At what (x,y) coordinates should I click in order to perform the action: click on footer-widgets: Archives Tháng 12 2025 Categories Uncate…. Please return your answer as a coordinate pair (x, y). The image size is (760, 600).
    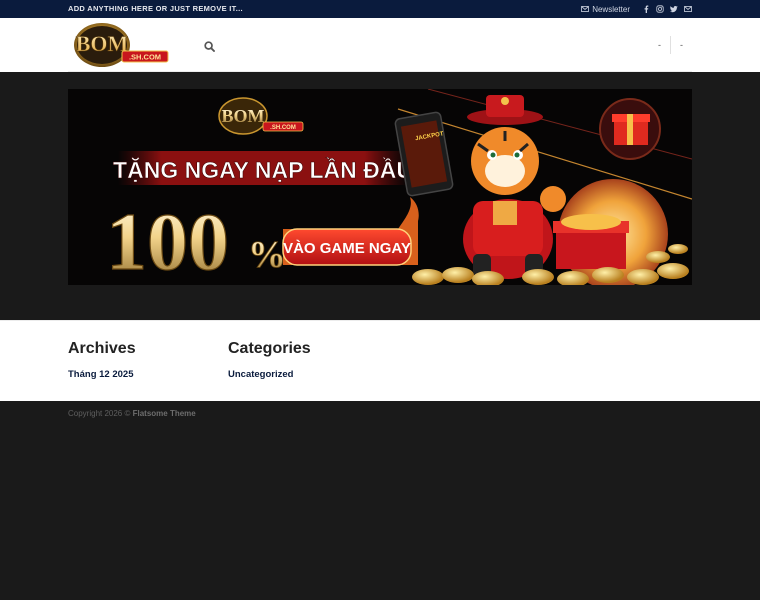
    Looking at the image, I should click on (380, 360).